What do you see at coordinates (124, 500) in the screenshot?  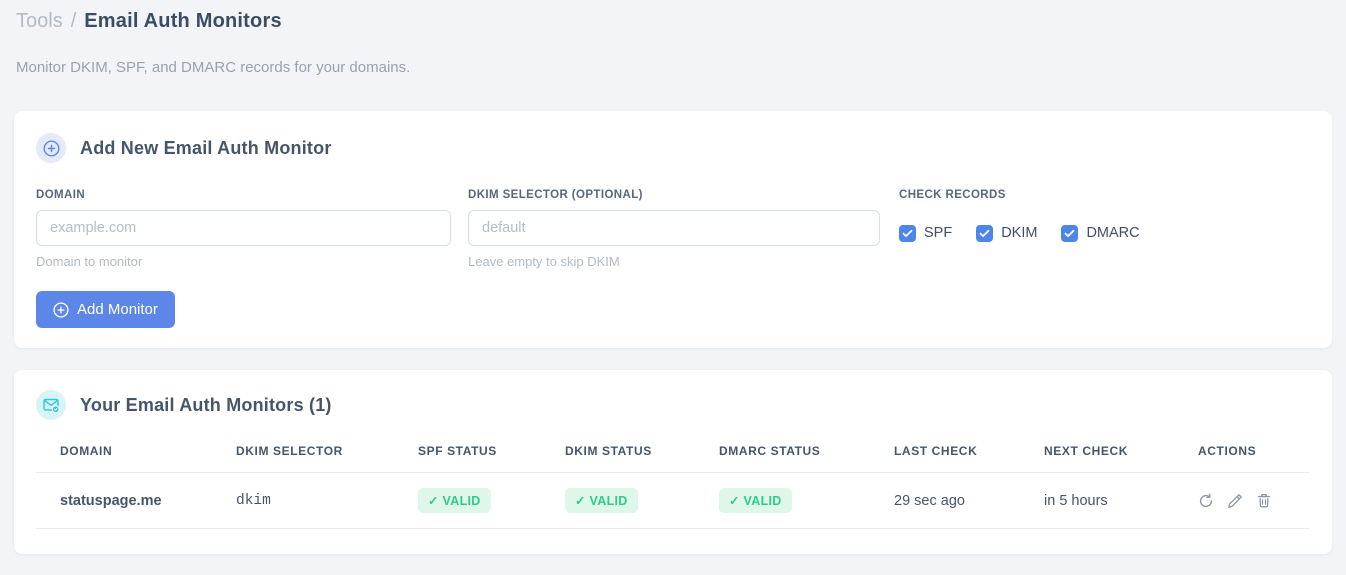 I see `monitor-domain: statuspage.me` at bounding box center [124, 500].